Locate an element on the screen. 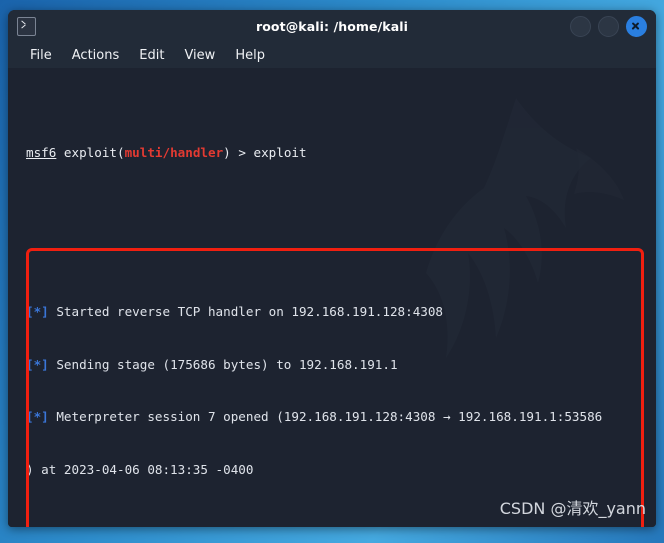 Image resolution: width=664 pixels, height=543 pixels. csdn-watermark: CSDN @清欢_yann is located at coordinates (572, 508).